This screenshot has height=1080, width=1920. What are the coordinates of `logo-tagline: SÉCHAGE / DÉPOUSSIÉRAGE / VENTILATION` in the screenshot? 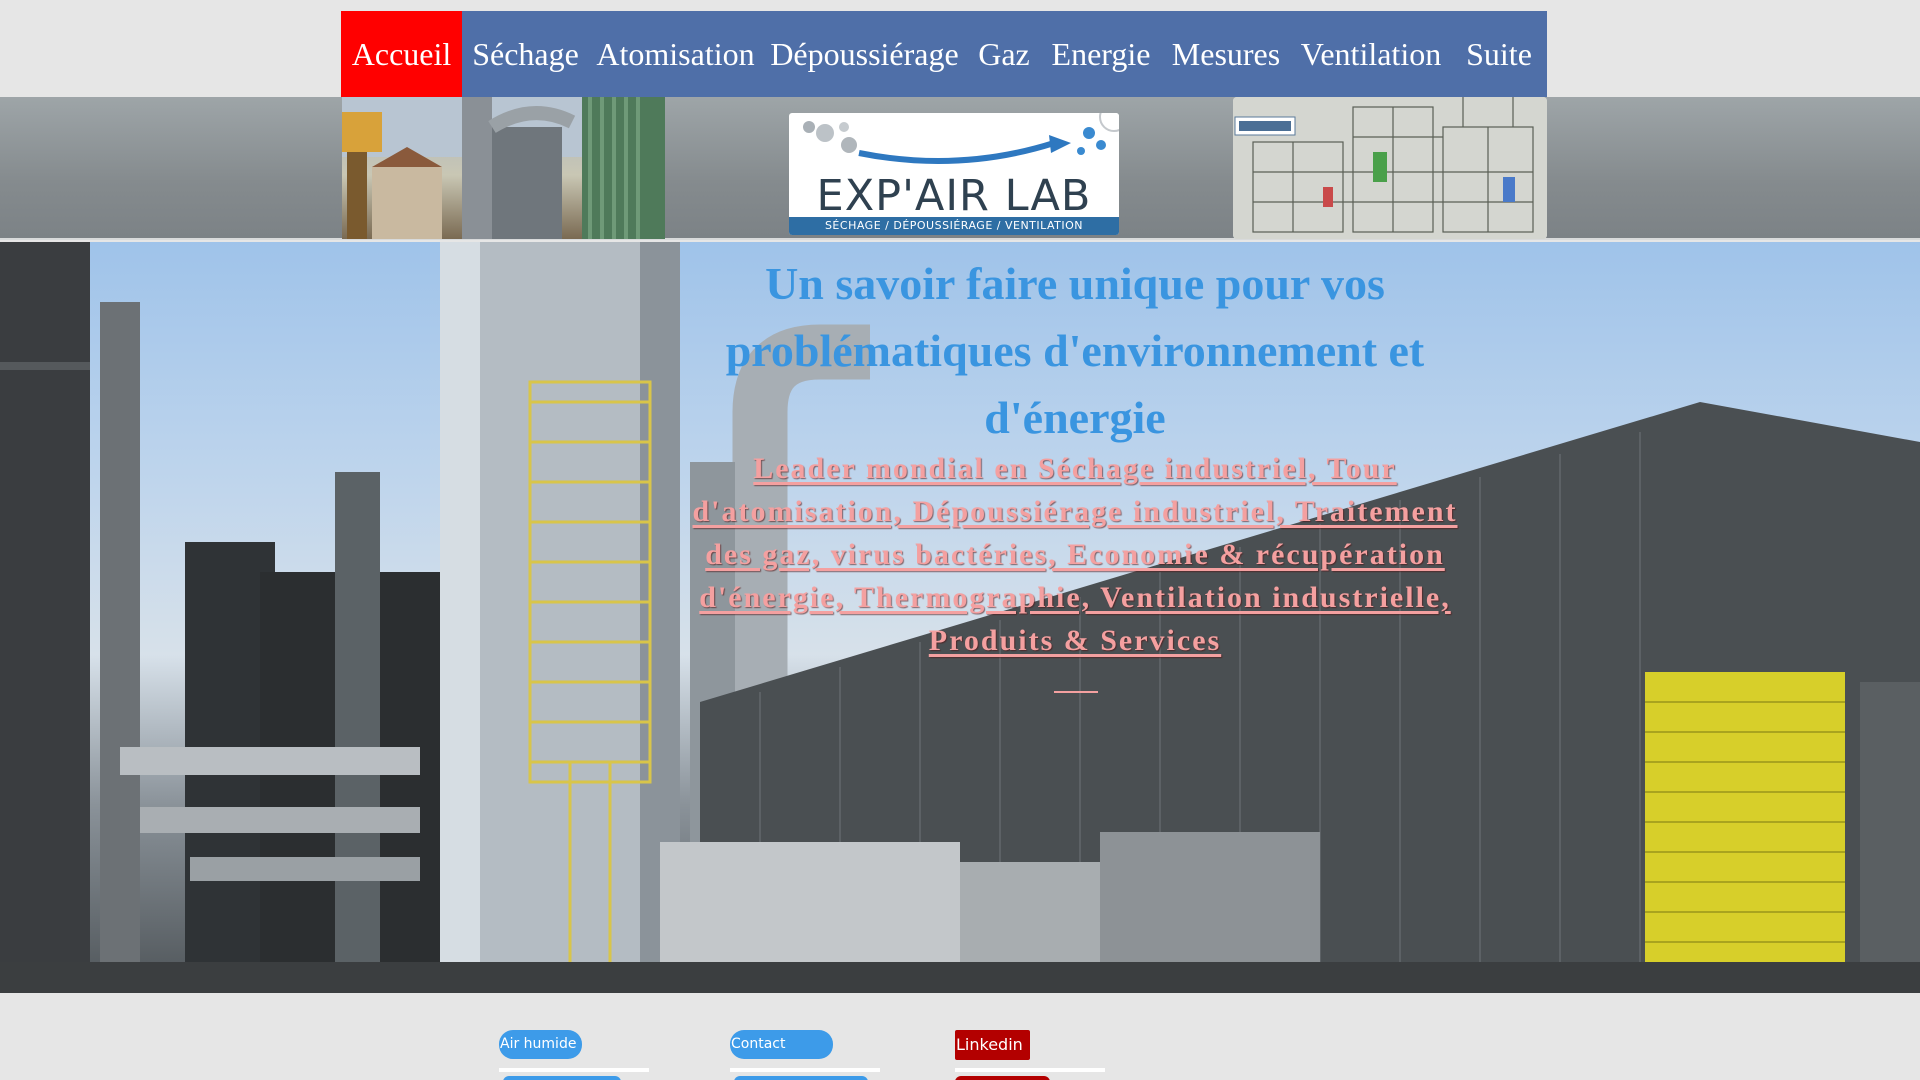 It's located at (954, 226).